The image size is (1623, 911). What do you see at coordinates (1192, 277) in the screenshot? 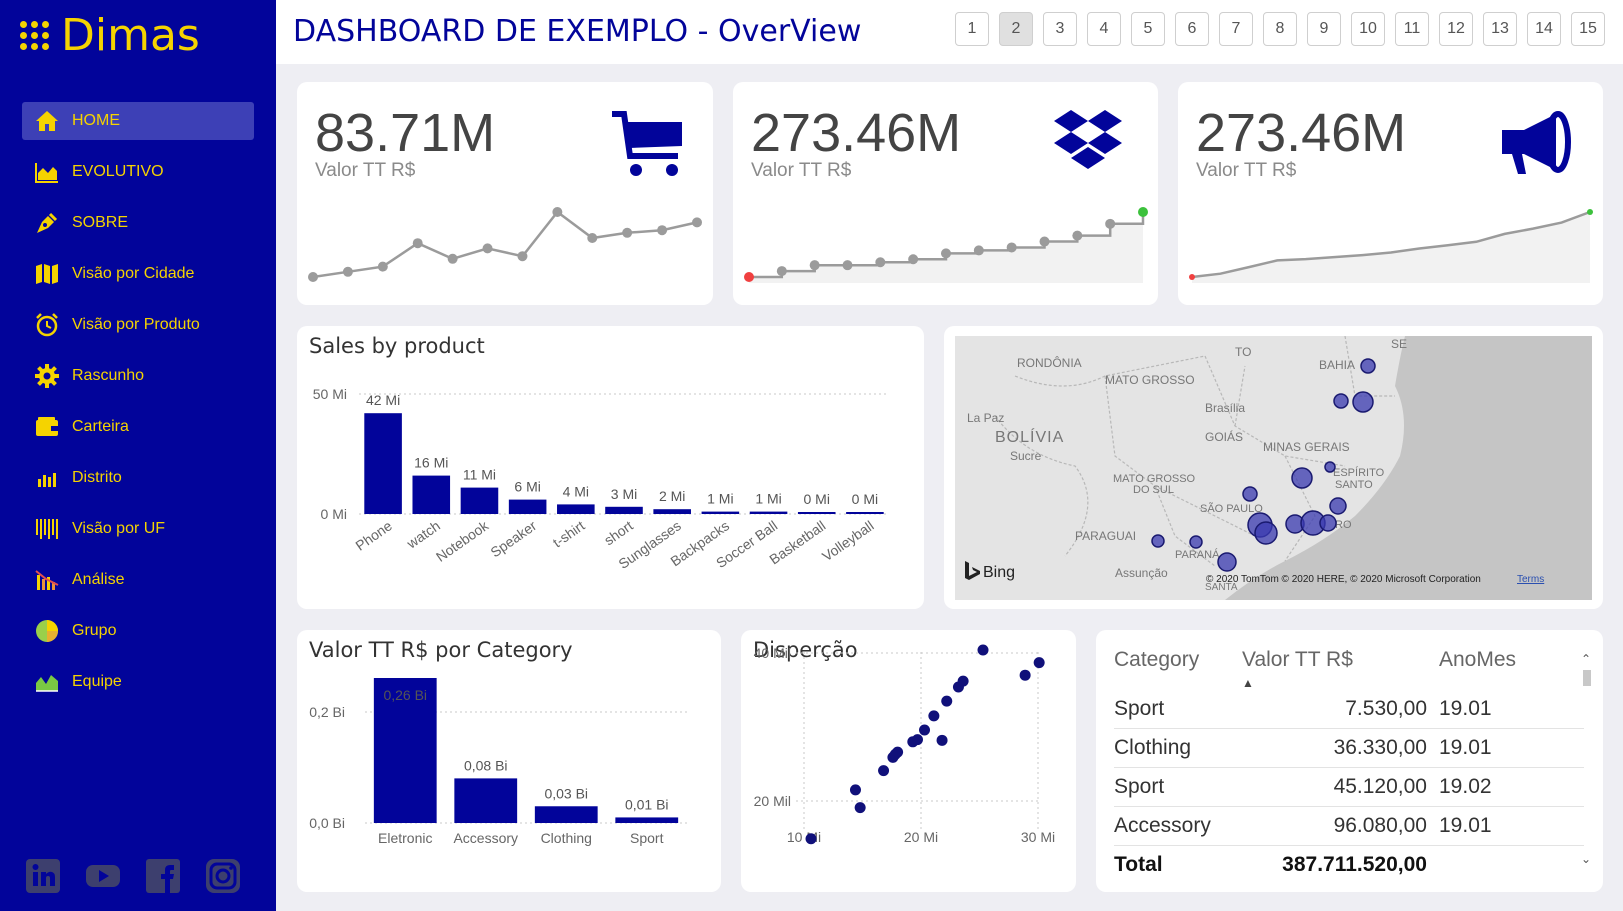
I see `sparkline-start-point` at bounding box center [1192, 277].